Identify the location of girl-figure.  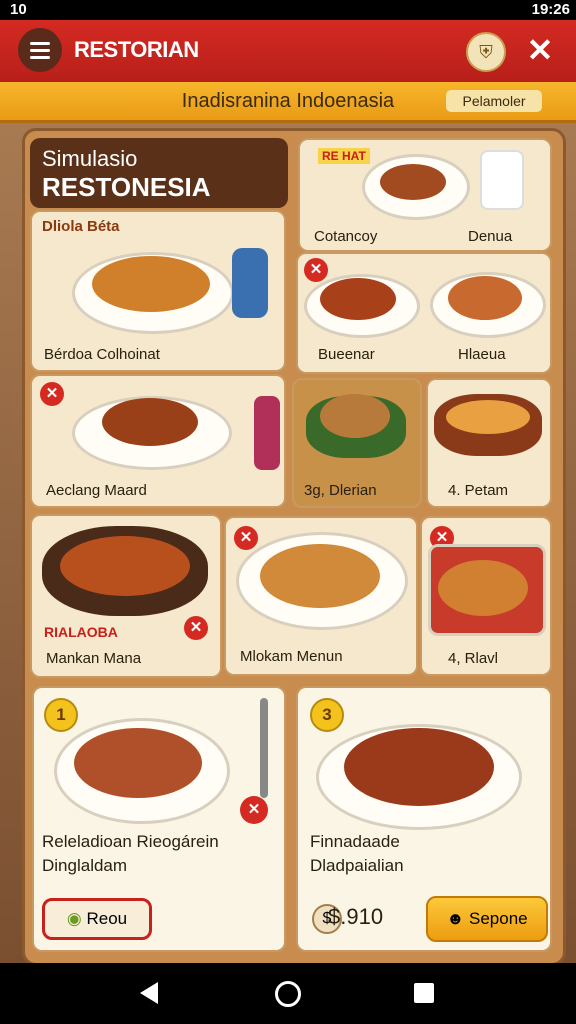
(267, 433).